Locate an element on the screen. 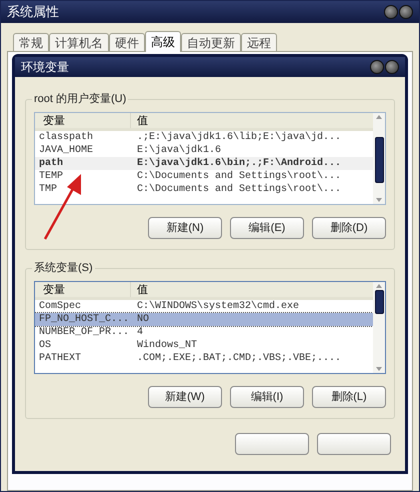 This screenshot has width=420, height=492. list-row: JAVA_HOME E:\java\jdk1.6 is located at coordinates (204, 150).